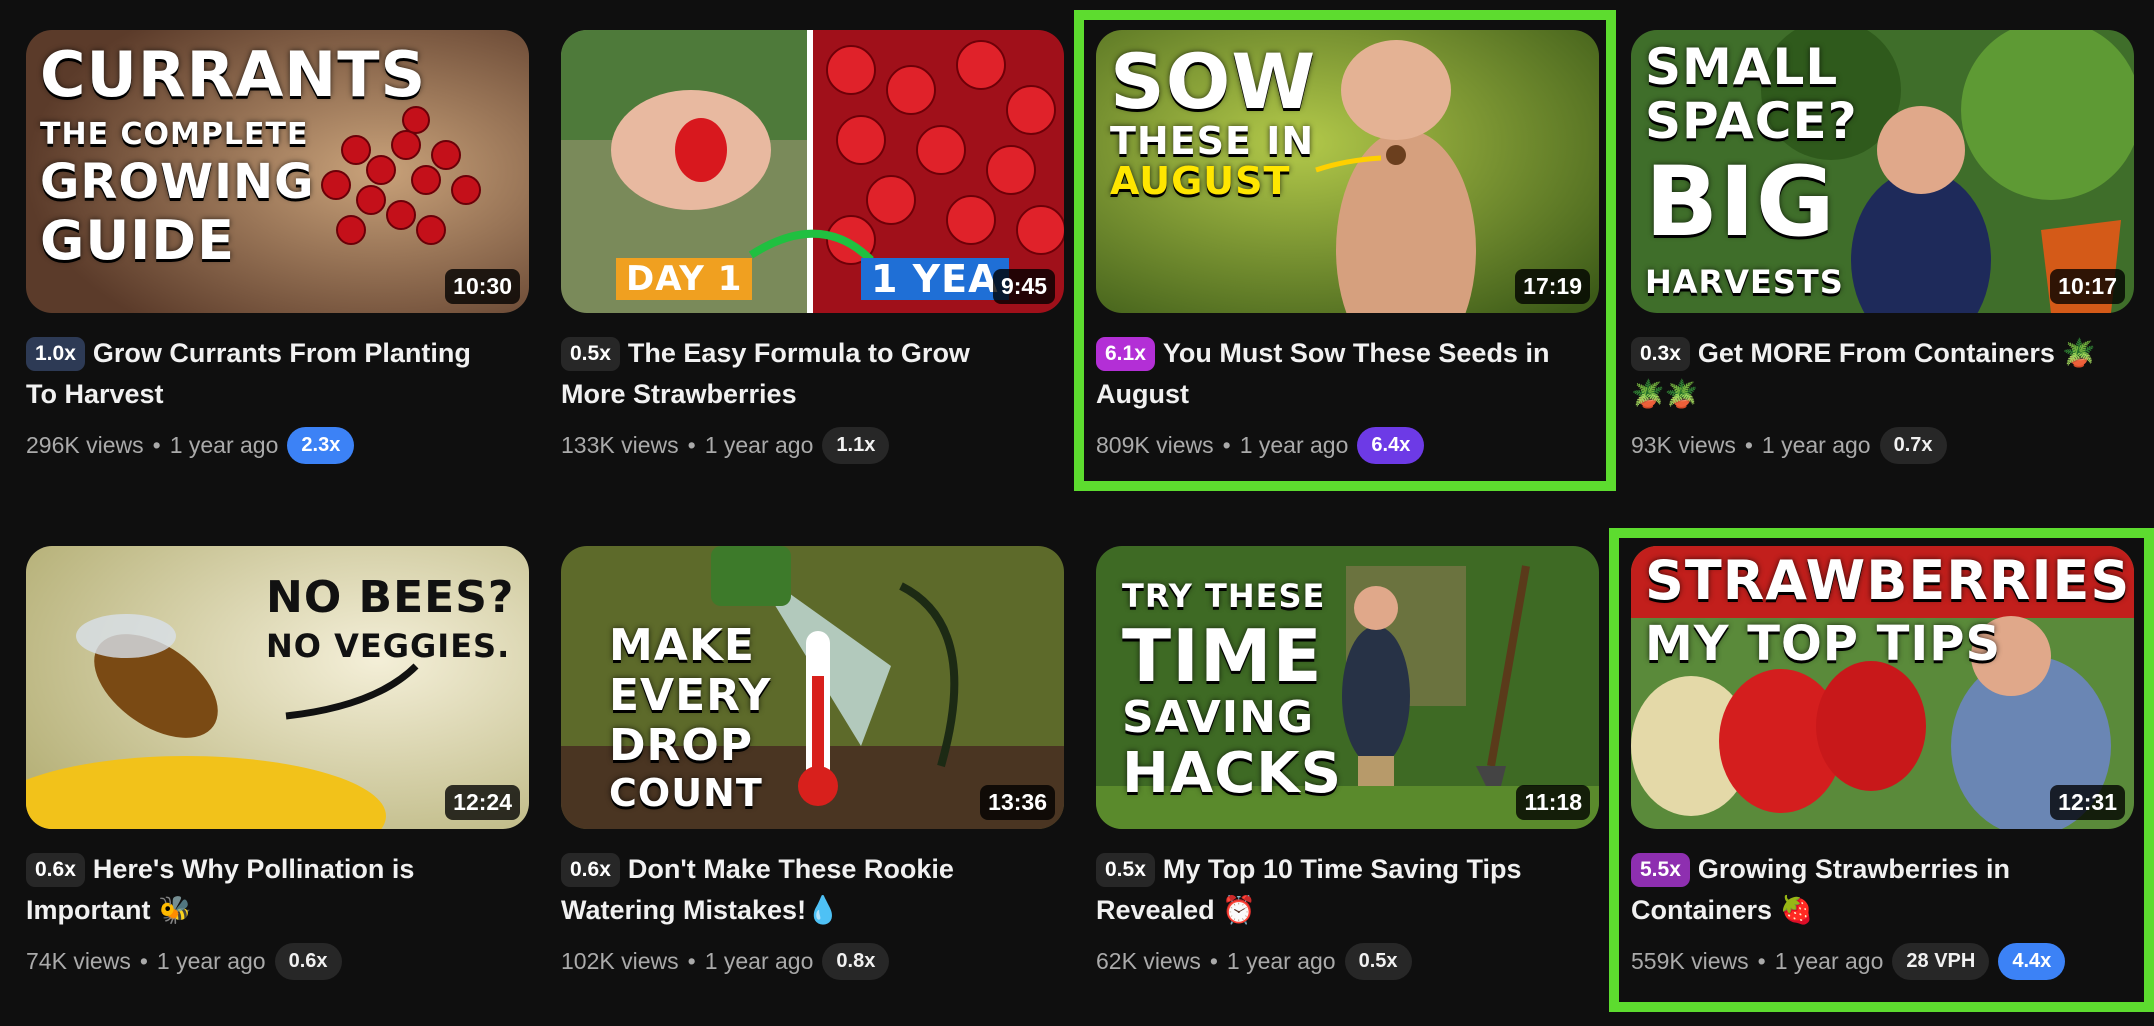 This screenshot has width=2154, height=1026. Describe the element at coordinates (1683, 444) in the screenshot. I see `view-count: 93K views` at that location.